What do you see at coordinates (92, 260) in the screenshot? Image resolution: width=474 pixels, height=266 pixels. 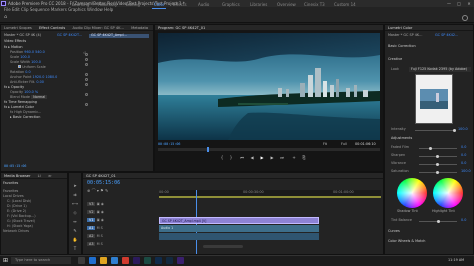 I see `taskbar-edge-icon` at bounding box center [92, 260].